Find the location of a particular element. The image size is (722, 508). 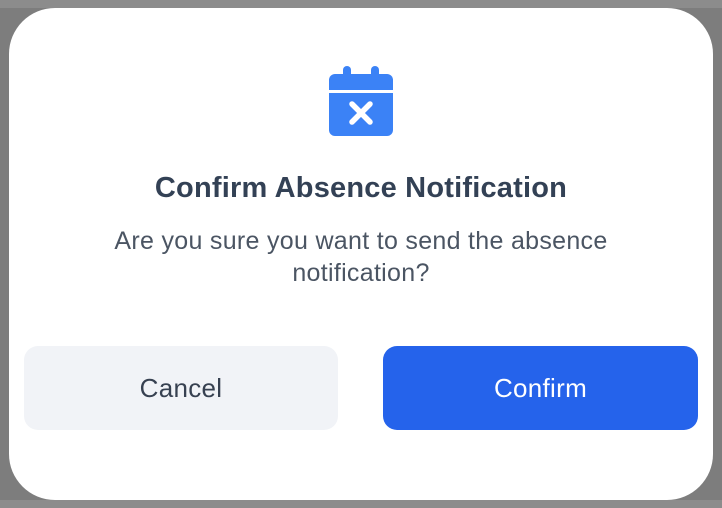

background-content-bottom is located at coordinates (361, 504).